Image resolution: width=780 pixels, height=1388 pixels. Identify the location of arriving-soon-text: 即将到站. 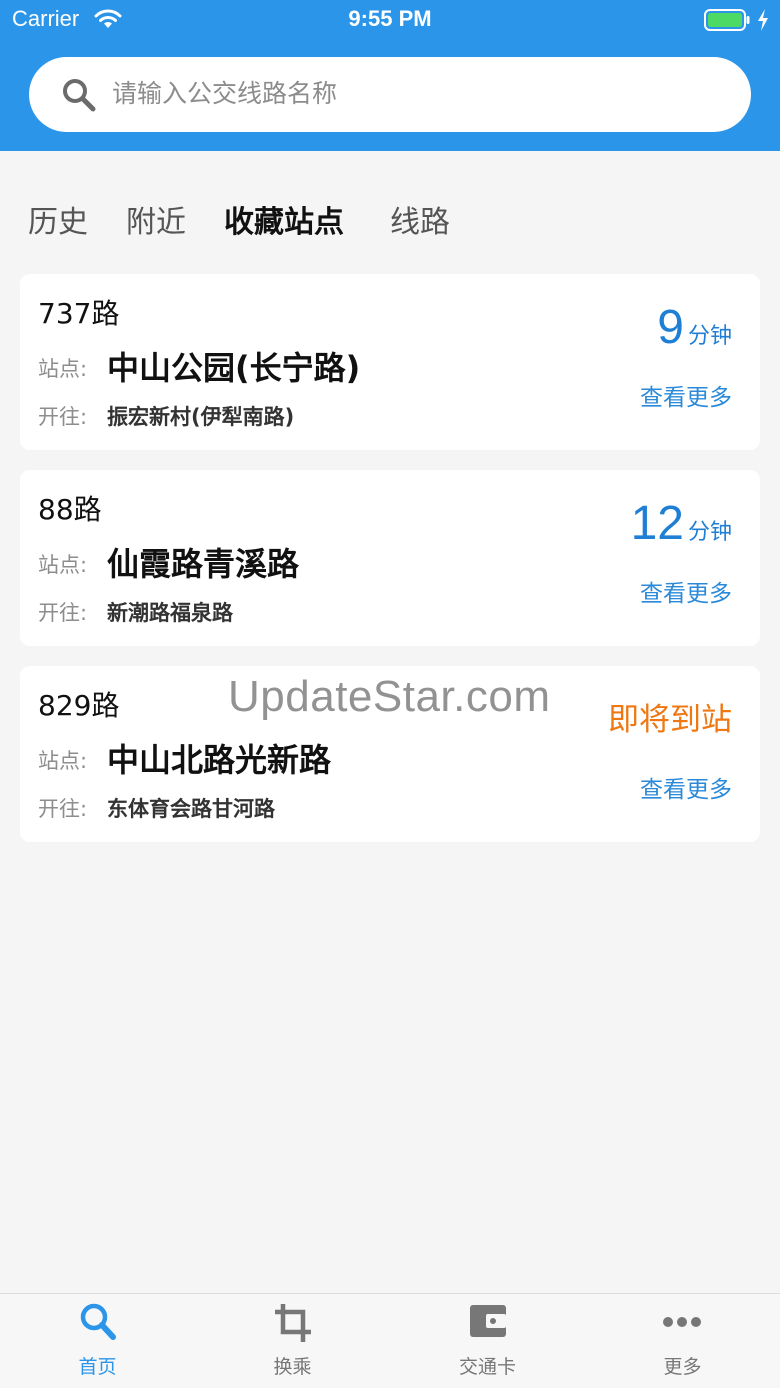
(670, 720).